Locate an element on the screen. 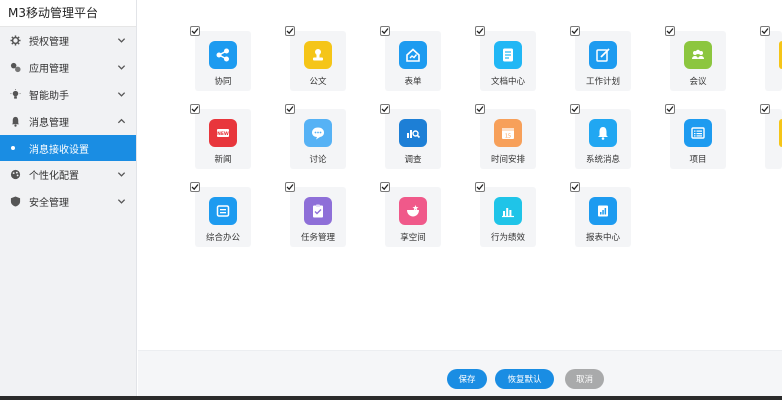 The width and height of the screenshot is (782, 400). app-label: 报表中心 is located at coordinates (602, 238).